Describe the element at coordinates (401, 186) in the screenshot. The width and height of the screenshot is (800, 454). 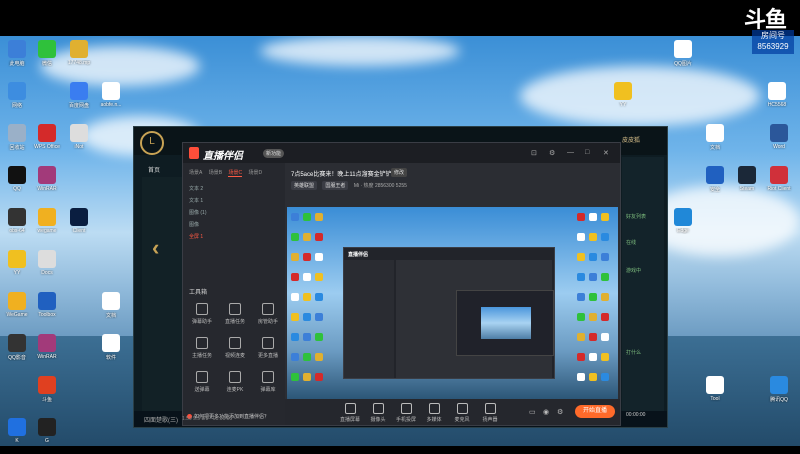
I see `room-meta-item: 5255` at that location.